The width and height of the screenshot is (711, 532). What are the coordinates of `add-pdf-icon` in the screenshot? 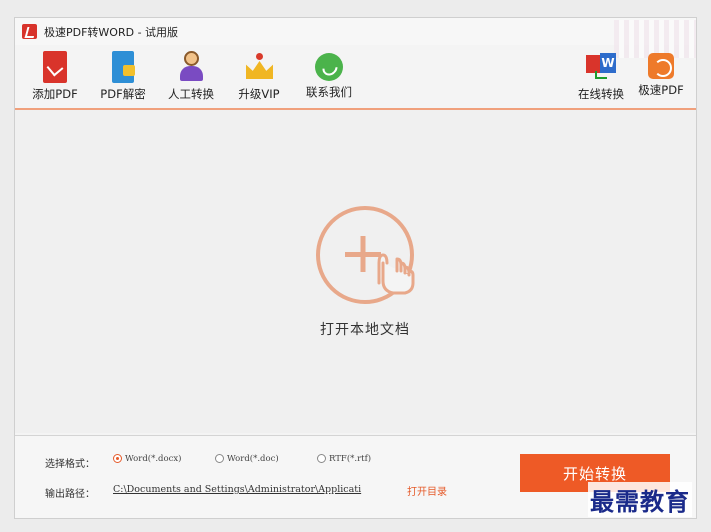 It's located at (55, 67).